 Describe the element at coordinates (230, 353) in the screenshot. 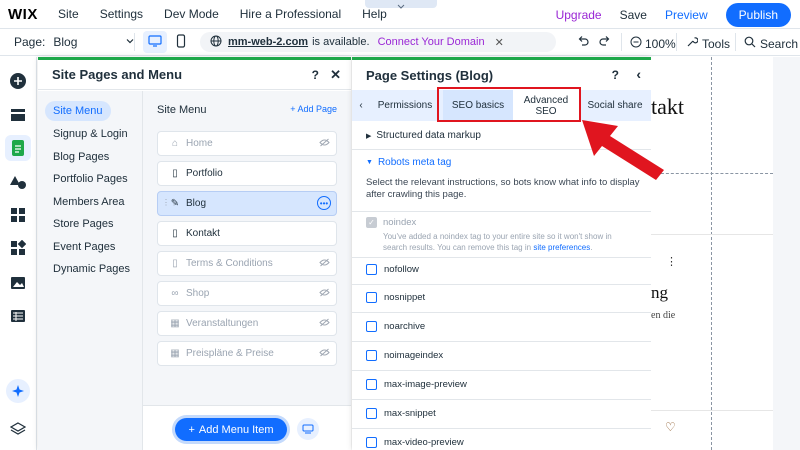

I see `page-item-label: Preispläne & Preise` at that location.